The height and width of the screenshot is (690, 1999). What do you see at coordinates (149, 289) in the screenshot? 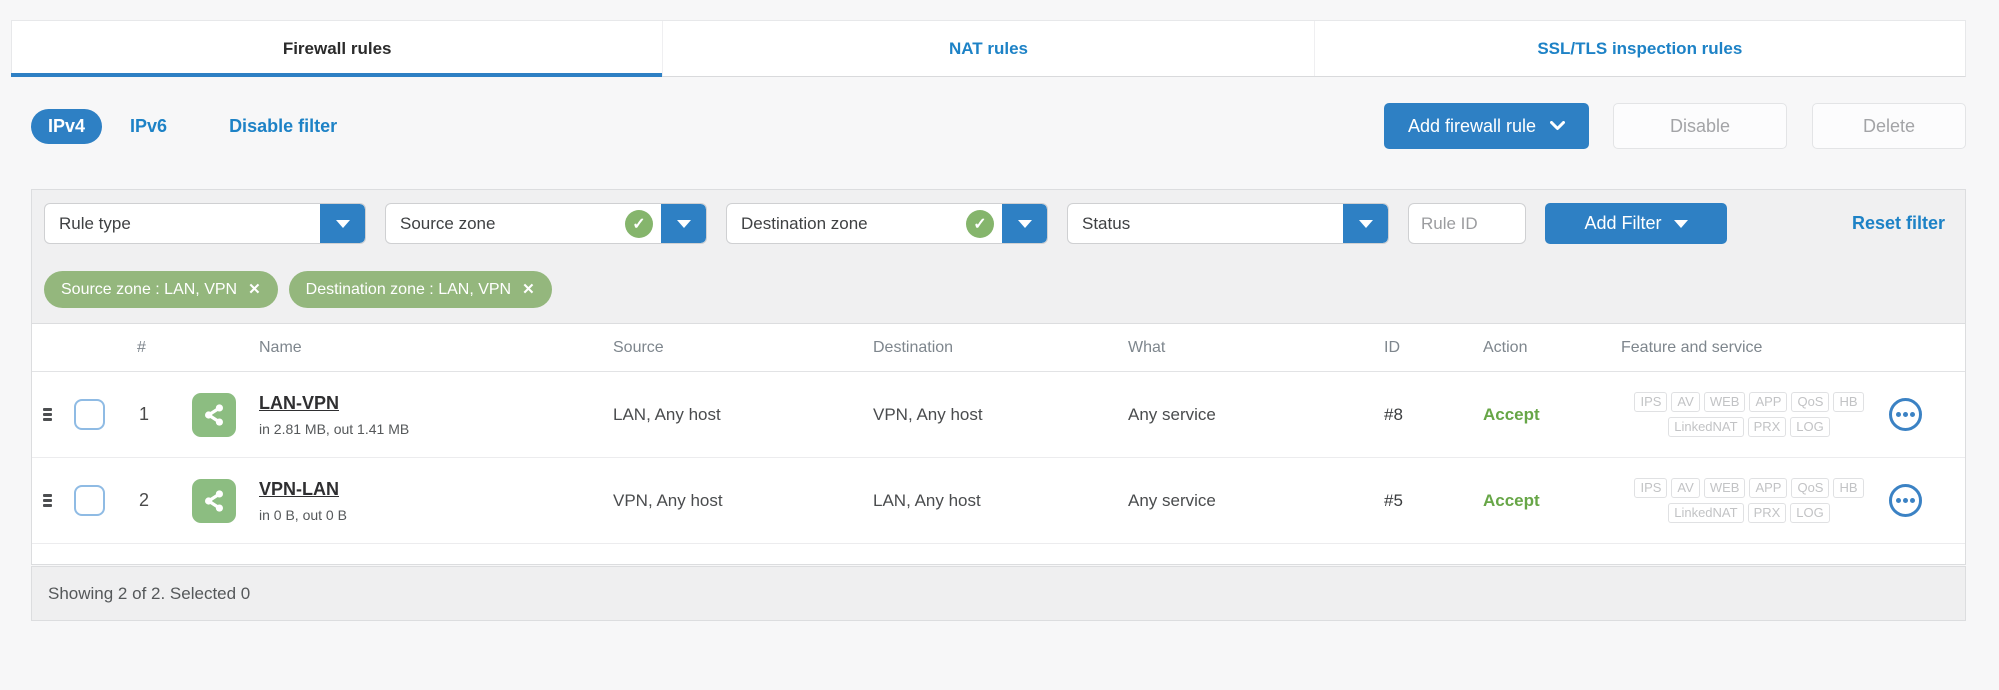
I see `filter-chip-label: Source zone : LAN, VPN` at bounding box center [149, 289].